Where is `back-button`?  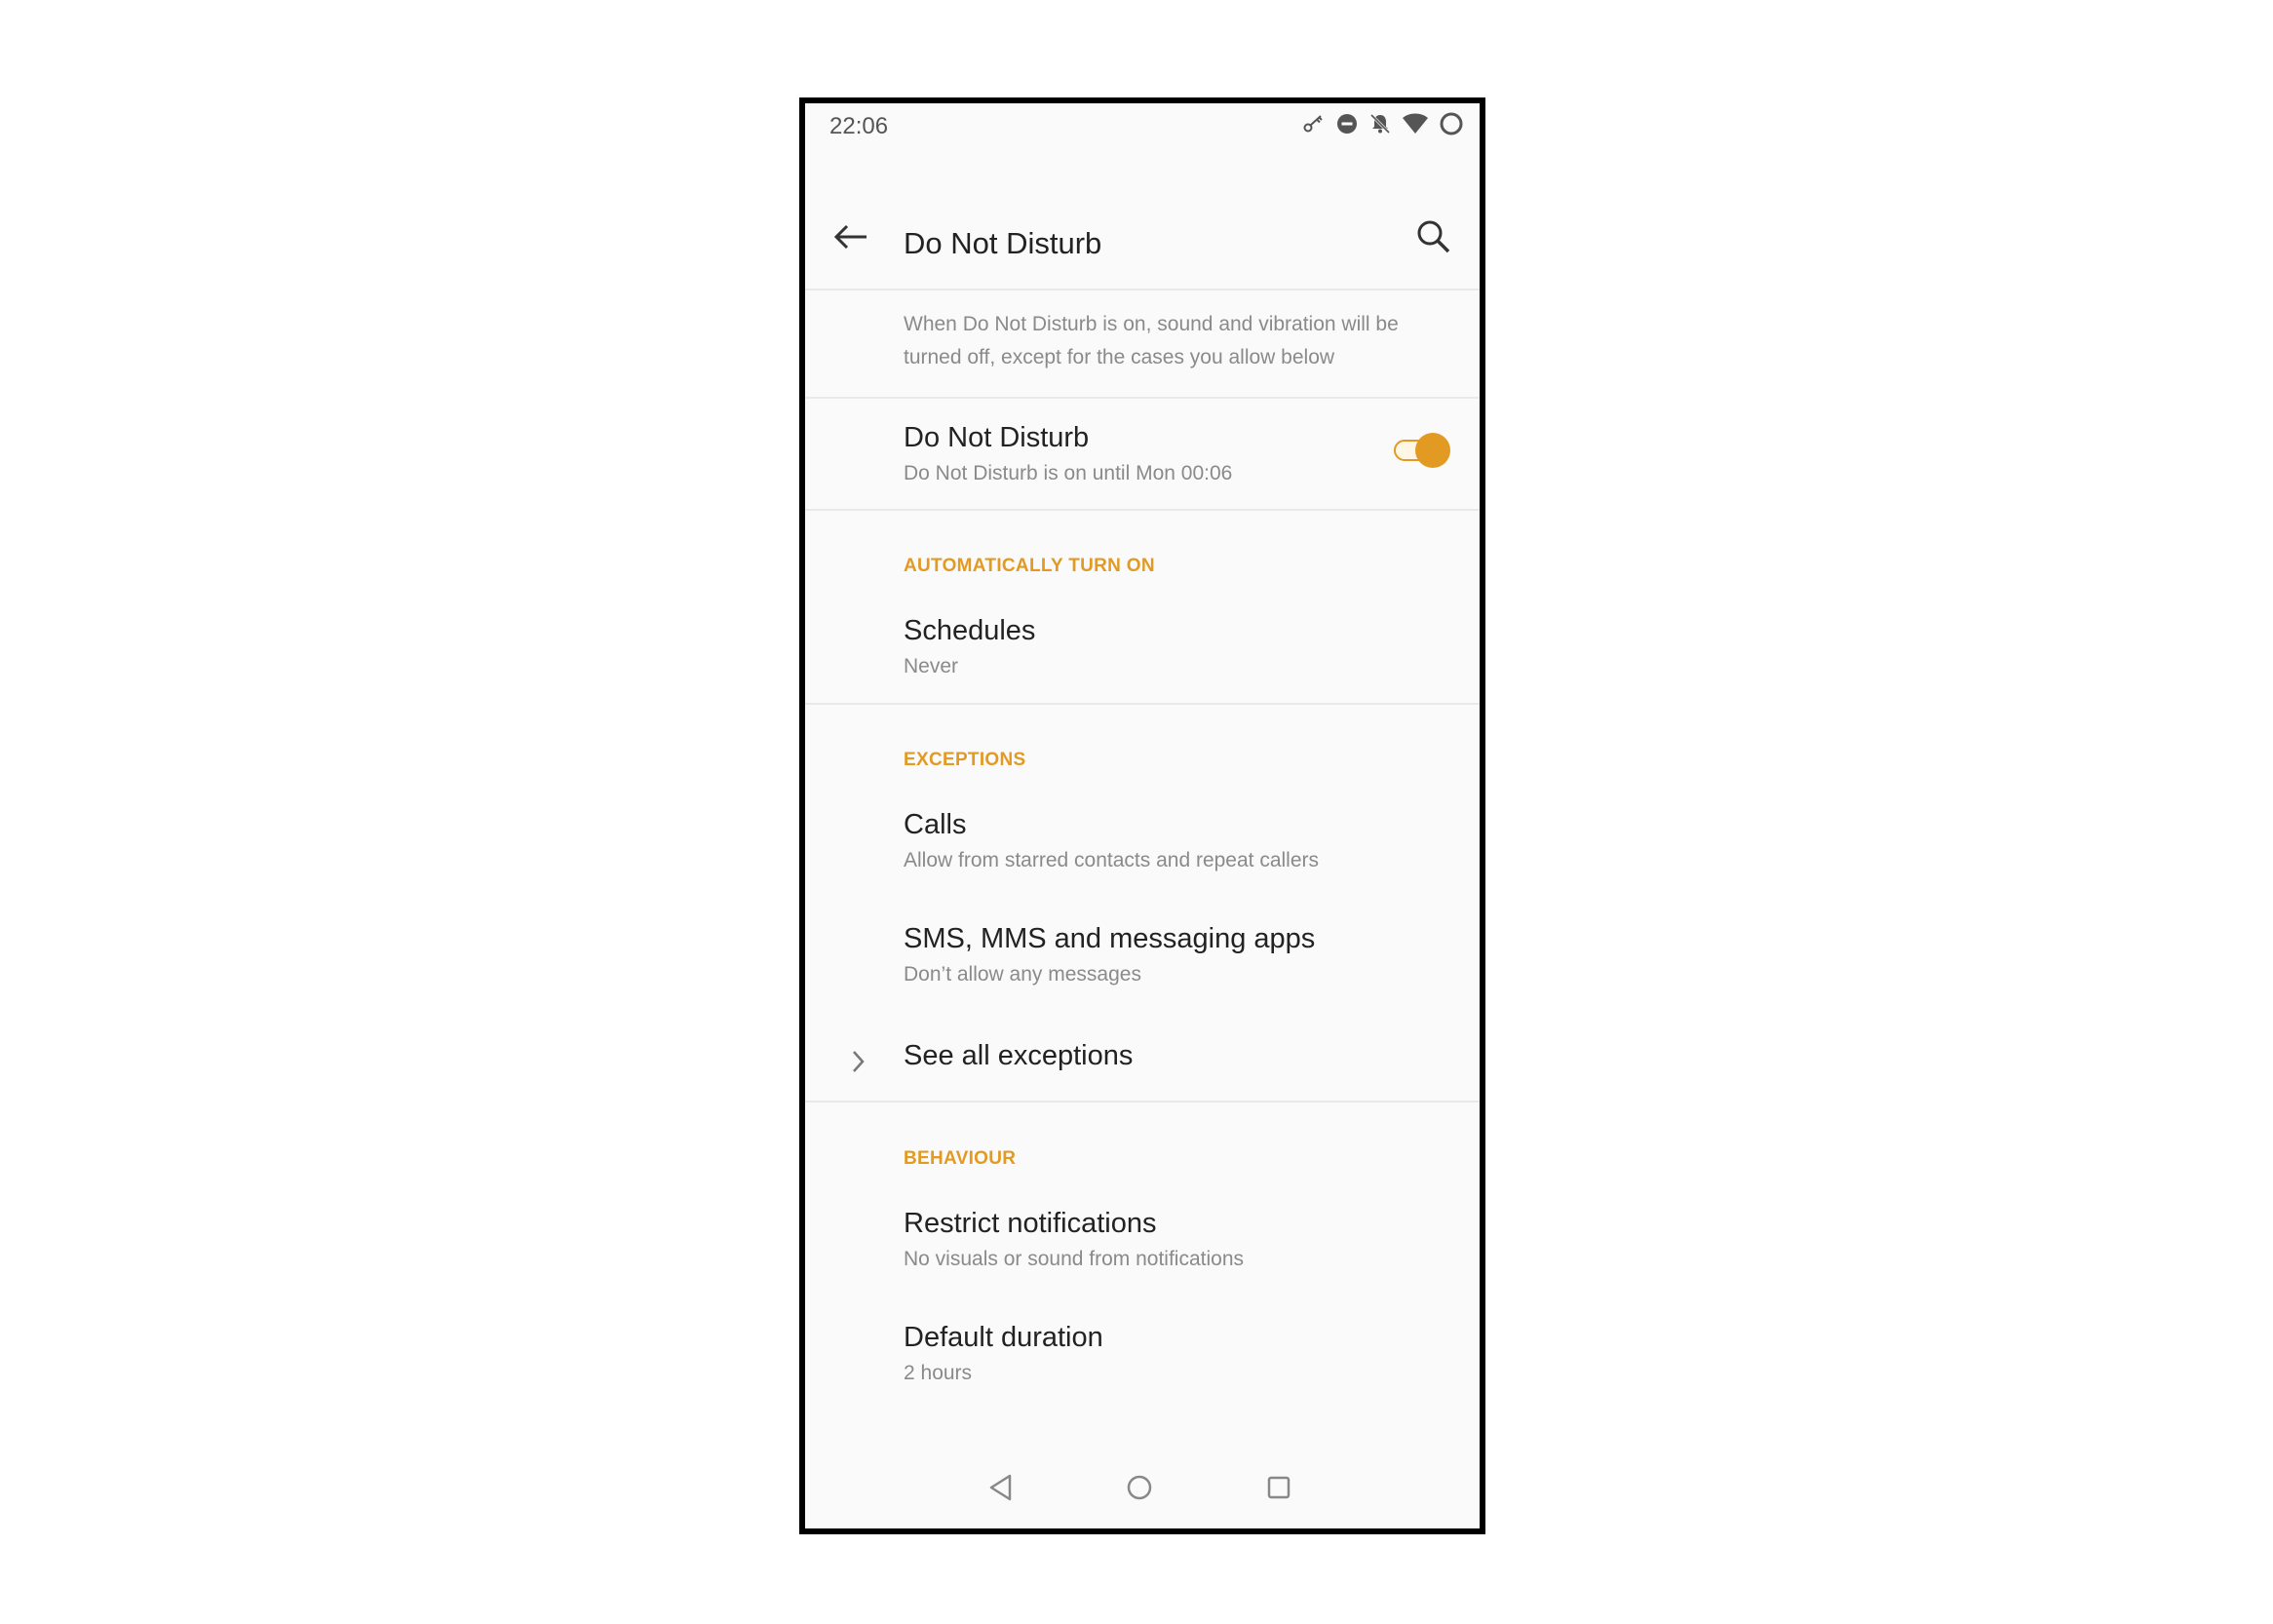
back-button is located at coordinates (851, 239).